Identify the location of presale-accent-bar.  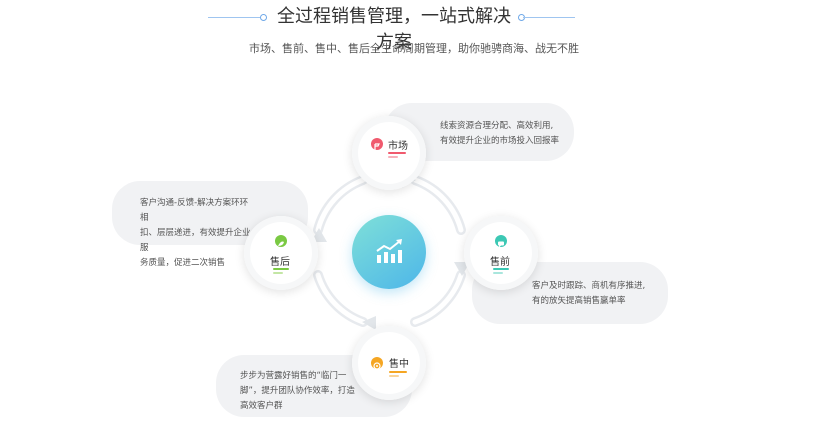
(501, 269).